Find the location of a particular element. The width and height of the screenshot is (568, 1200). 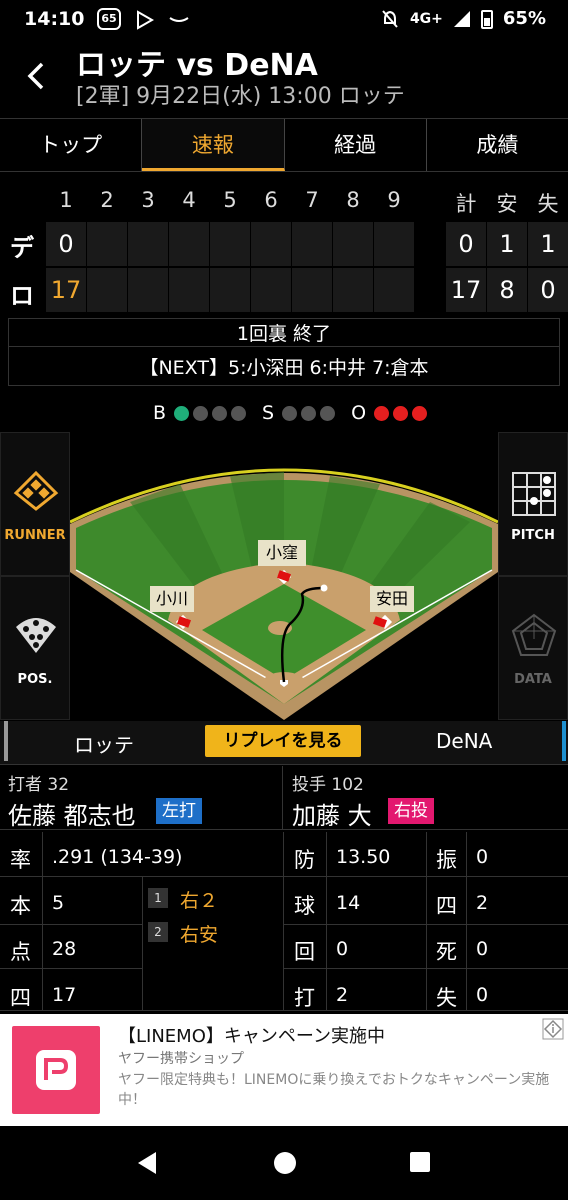

pitch-label: PITCH is located at coordinates (533, 535).